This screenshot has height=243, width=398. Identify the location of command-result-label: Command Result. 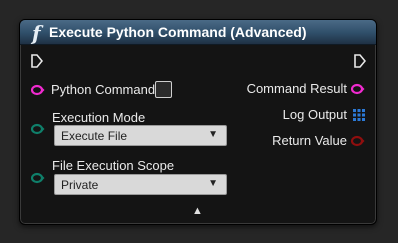
(296, 88).